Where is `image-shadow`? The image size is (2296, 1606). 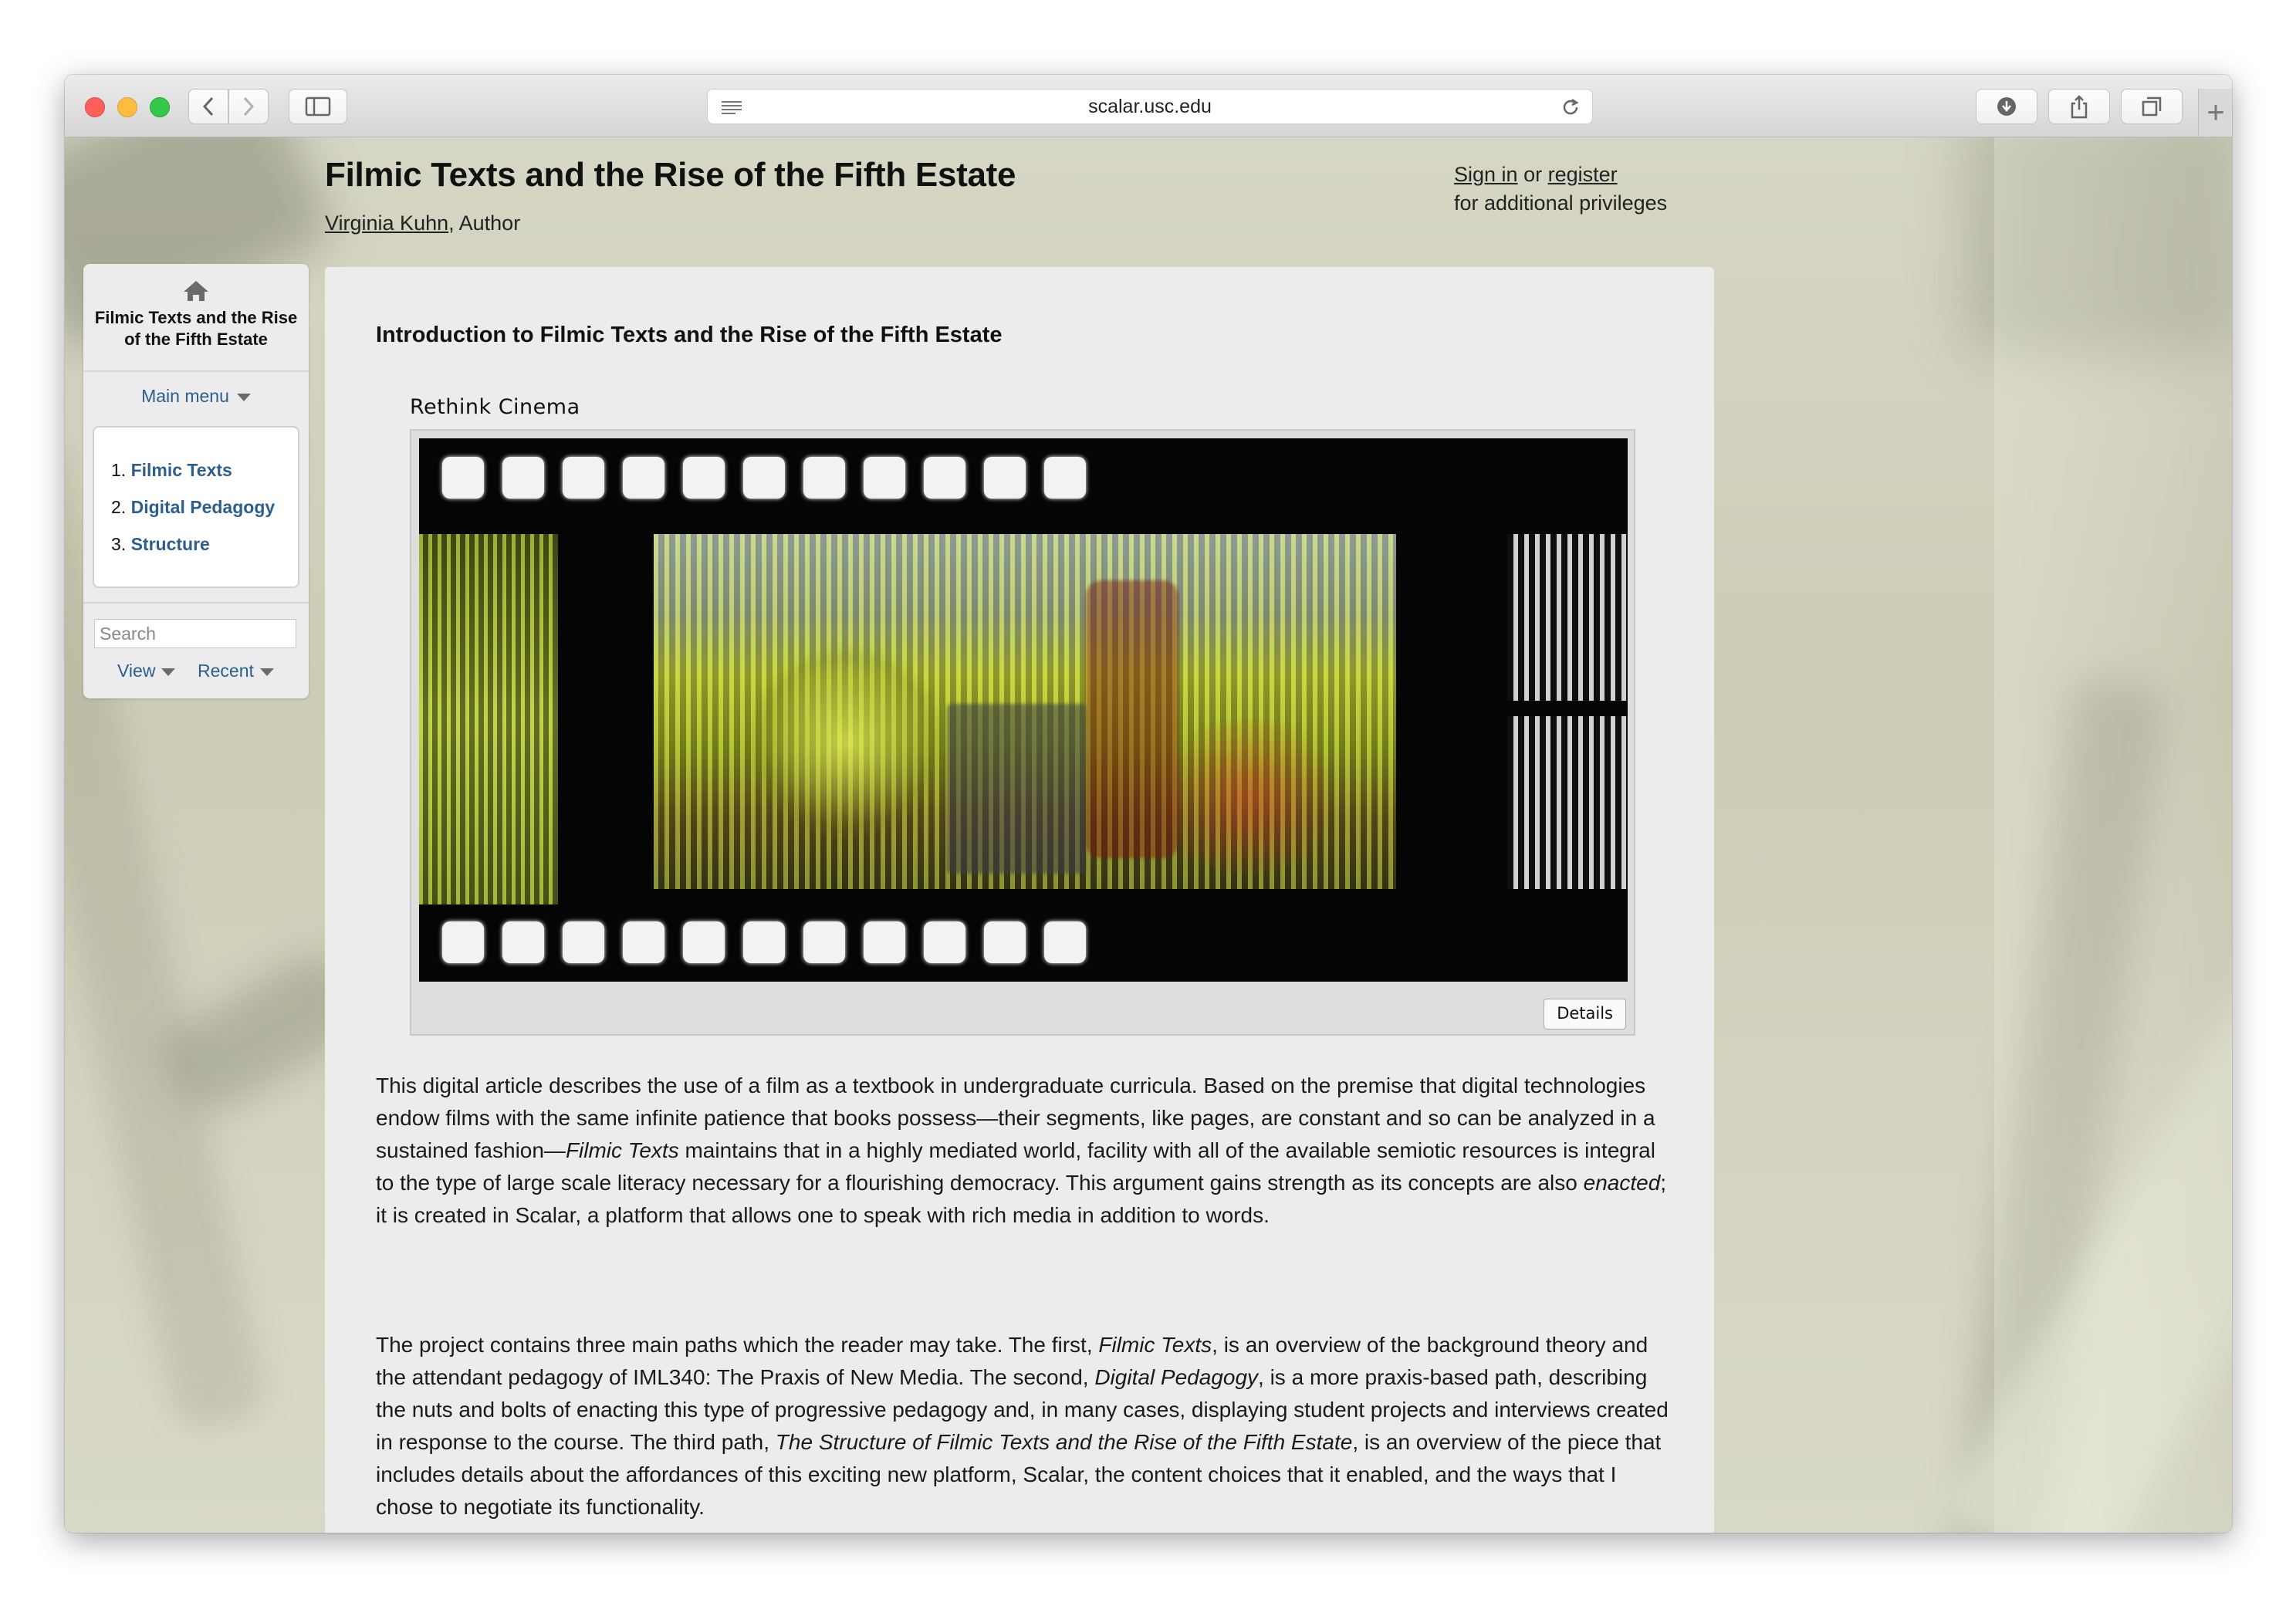
image-shadow is located at coordinates (1016, 789).